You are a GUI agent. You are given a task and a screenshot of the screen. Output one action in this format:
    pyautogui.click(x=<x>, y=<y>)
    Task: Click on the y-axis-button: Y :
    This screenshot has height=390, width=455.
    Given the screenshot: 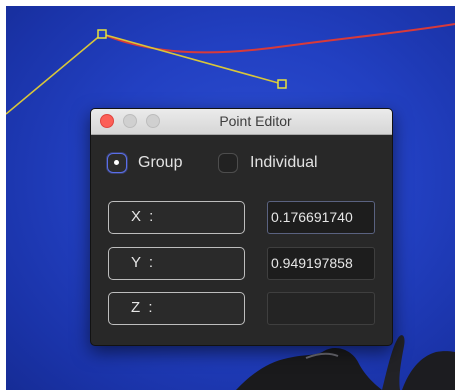 What is the action you would take?
    pyautogui.click(x=176, y=263)
    